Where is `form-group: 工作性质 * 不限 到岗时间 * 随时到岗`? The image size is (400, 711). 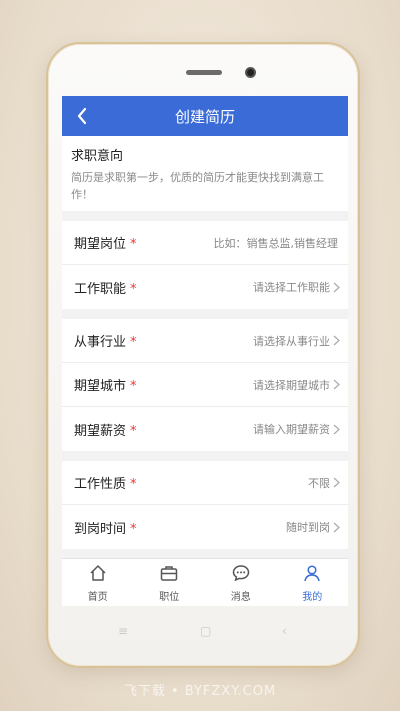 form-group: 工作性质 * 不限 到岗时间 * 随时到岗 is located at coordinates (205, 505).